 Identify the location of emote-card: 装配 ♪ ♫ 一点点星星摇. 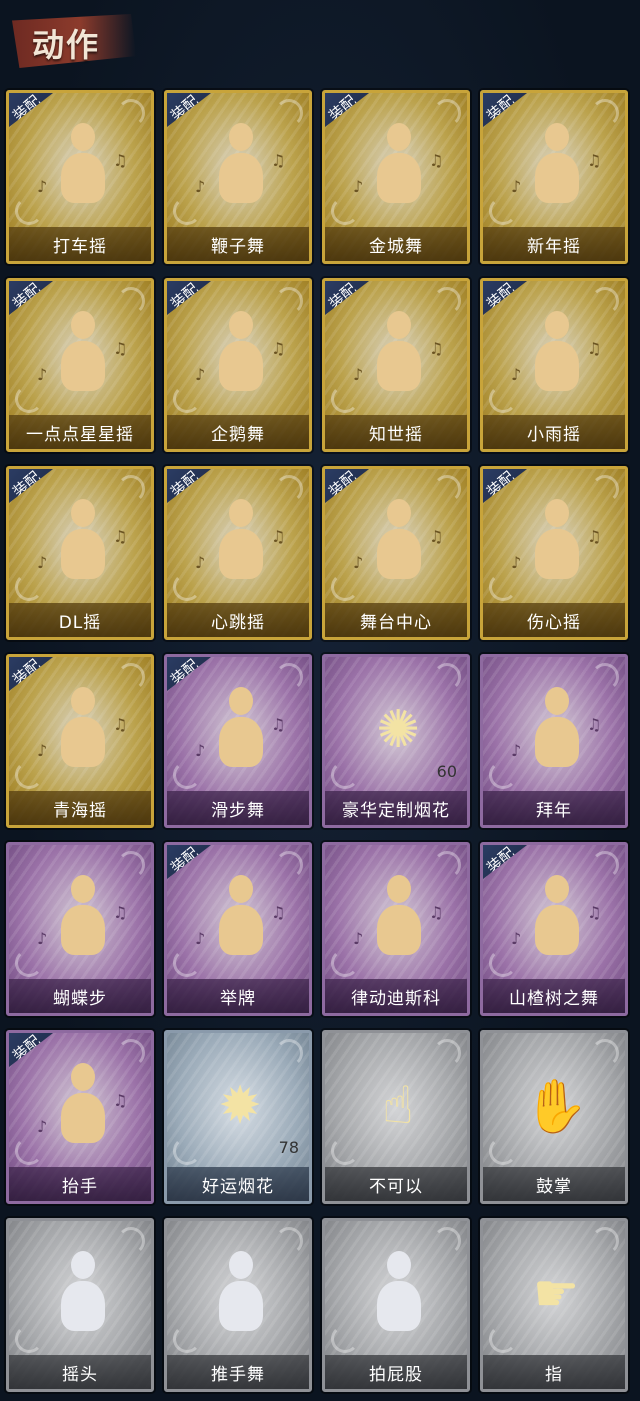
(80, 365).